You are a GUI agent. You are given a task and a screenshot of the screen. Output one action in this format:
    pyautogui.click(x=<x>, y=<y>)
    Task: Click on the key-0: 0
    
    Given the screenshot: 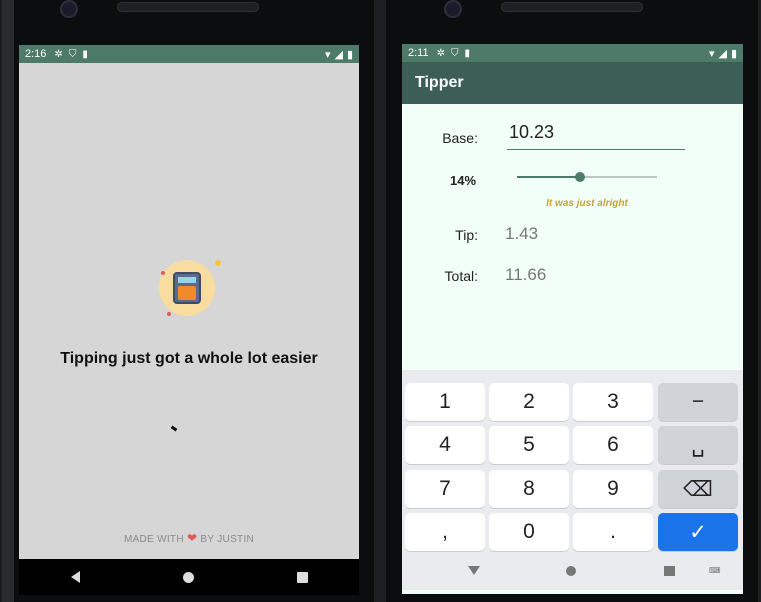 What is the action you would take?
    pyautogui.click(x=529, y=532)
    